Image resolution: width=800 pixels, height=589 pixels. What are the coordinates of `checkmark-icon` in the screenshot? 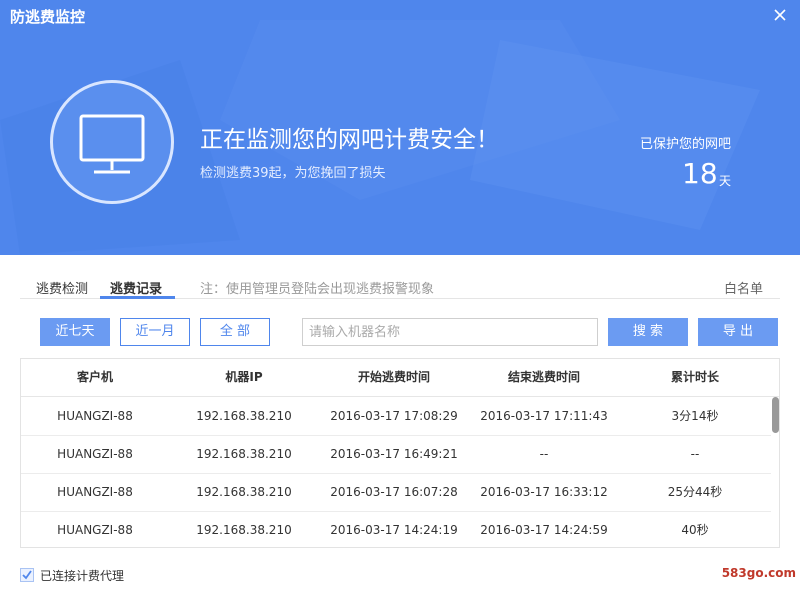 It's located at (27, 575).